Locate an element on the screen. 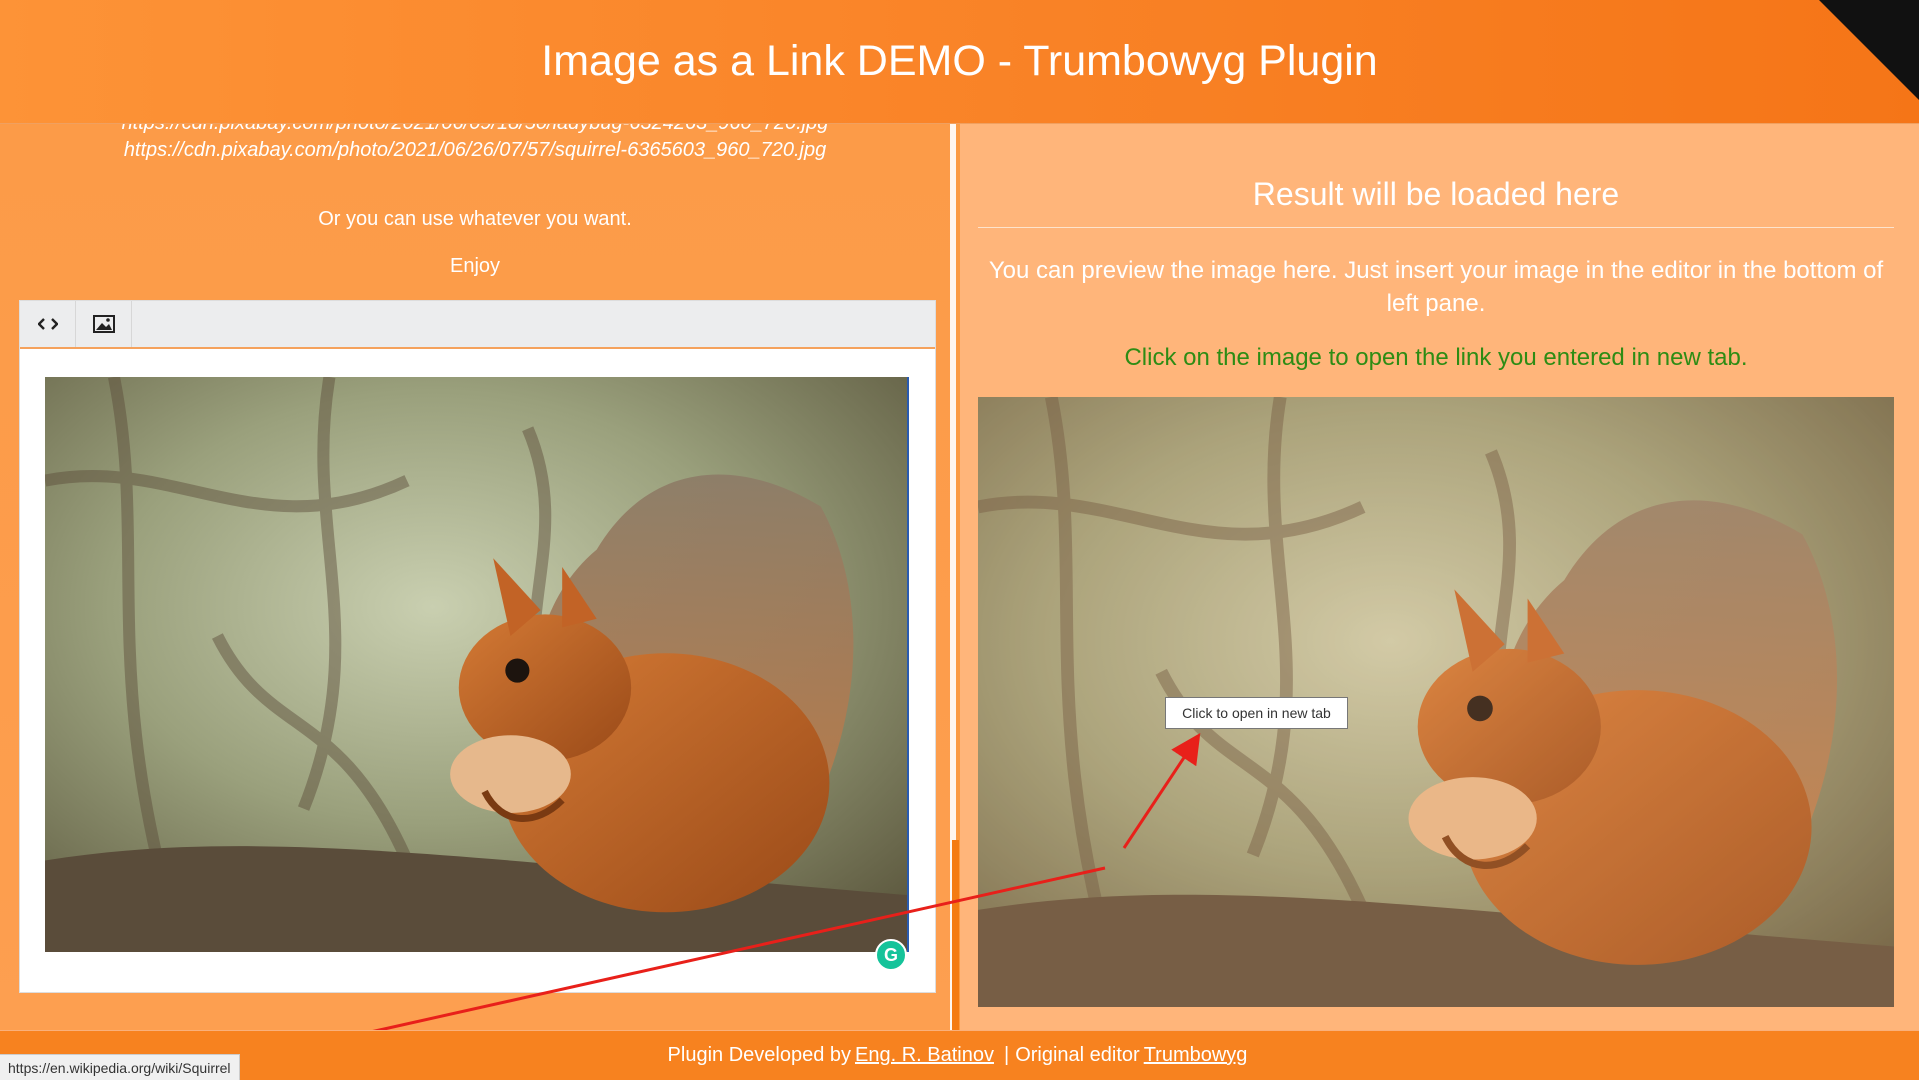  link-tooltip: Click to open in new tab is located at coordinates (1256, 713).